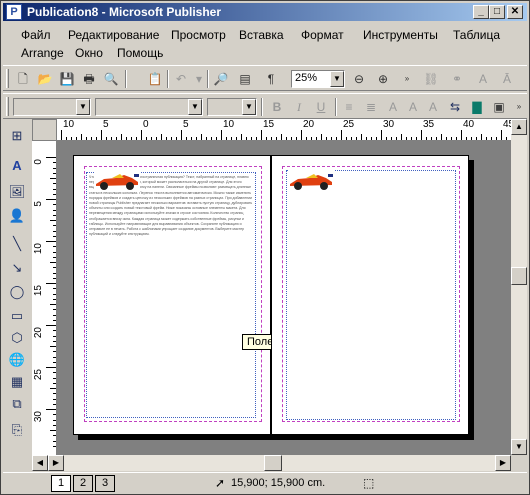 The height and width of the screenshot is (495, 530). Describe the element at coordinates (181, 79) in the screenshot. I see `undo-icon: ↶` at that location.